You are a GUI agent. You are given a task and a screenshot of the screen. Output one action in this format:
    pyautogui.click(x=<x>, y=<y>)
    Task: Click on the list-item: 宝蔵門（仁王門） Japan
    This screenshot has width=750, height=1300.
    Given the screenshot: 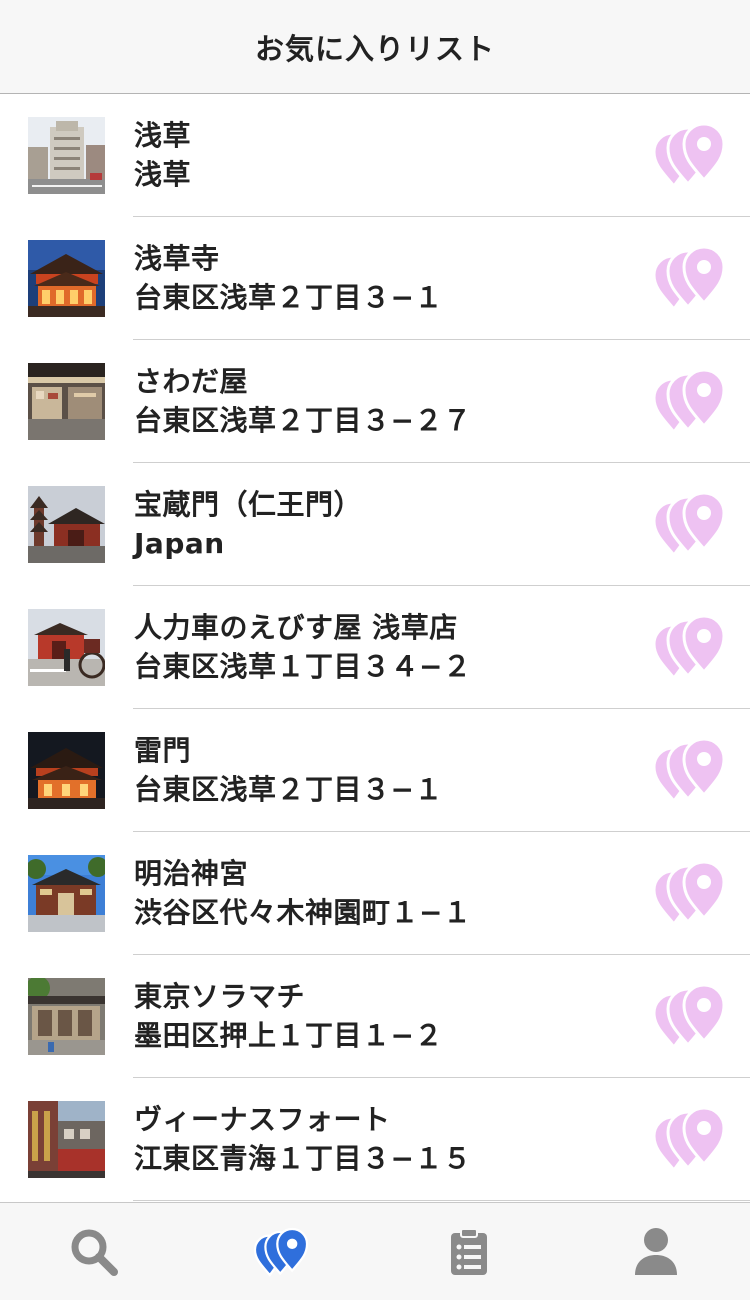 What is the action you would take?
    pyautogui.click(x=375, y=524)
    